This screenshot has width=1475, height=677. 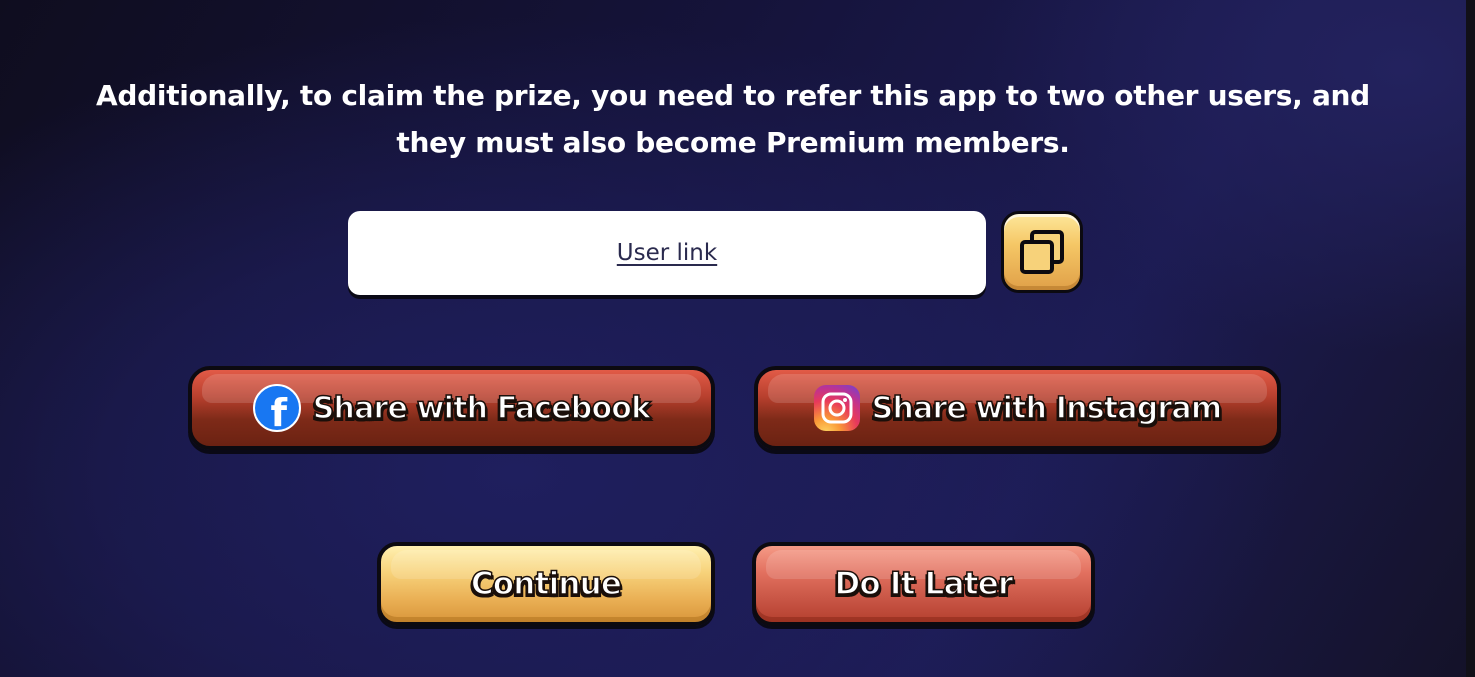 I want to click on copy-icon, so click(x=1042, y=252).